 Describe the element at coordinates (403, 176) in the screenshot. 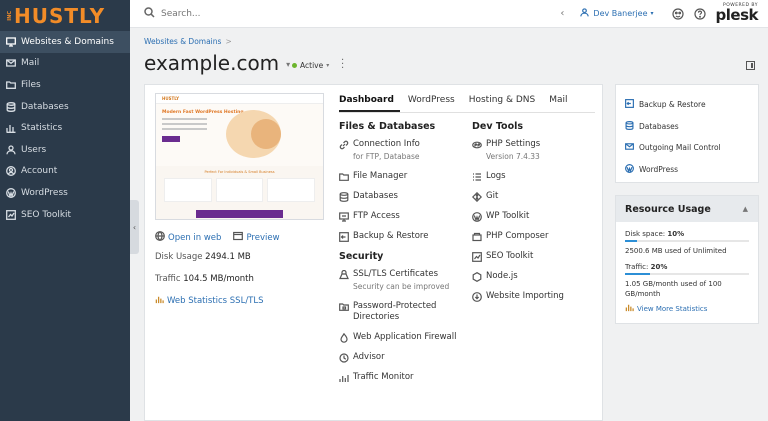

I see `file-manager-link: File Manager` at that location.